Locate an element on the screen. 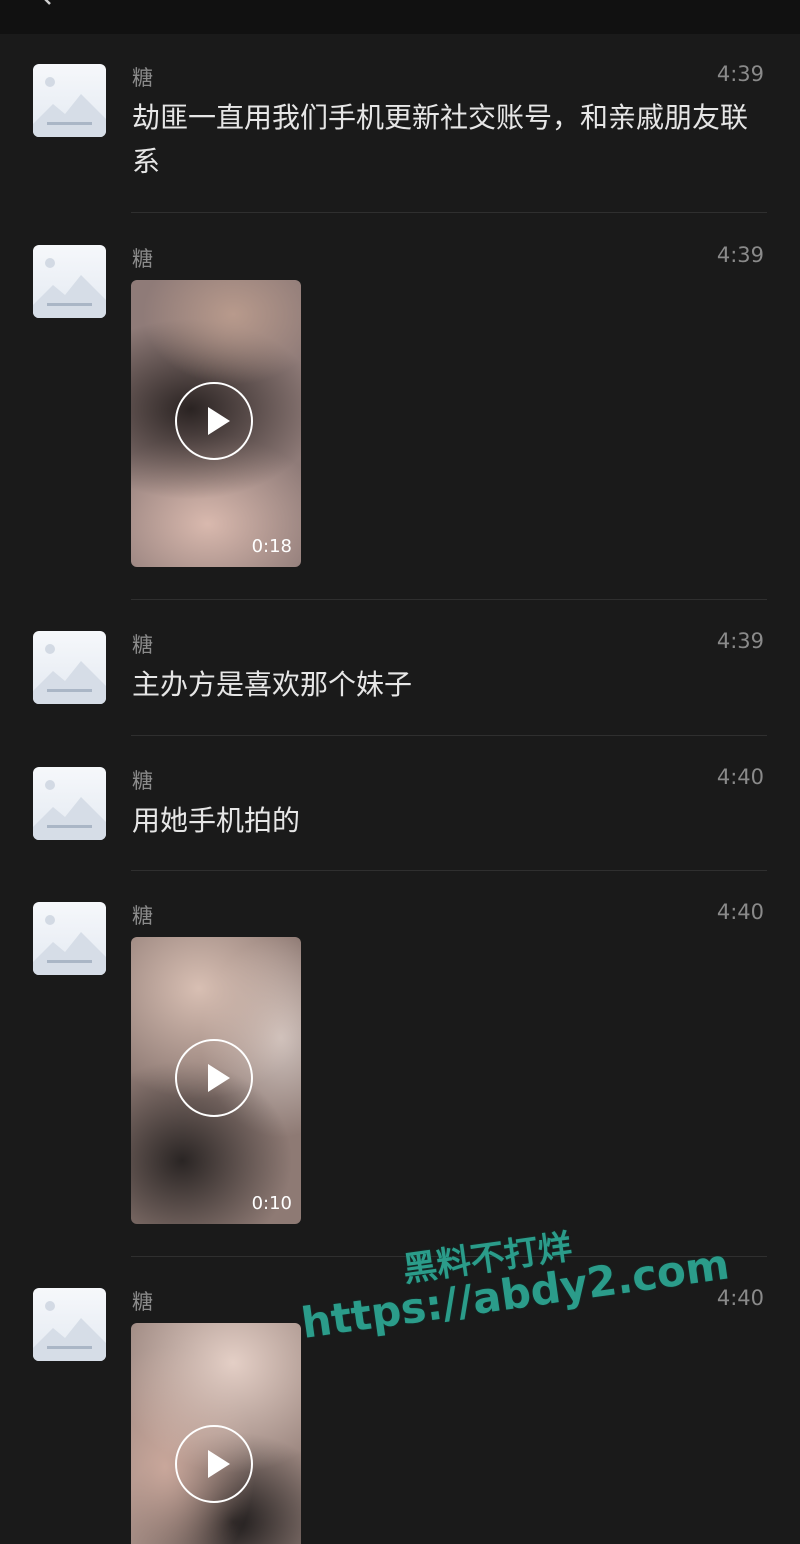 This screenshot has height=1544, width=800. video-thumbnail is located at coordinates (216, 1433).